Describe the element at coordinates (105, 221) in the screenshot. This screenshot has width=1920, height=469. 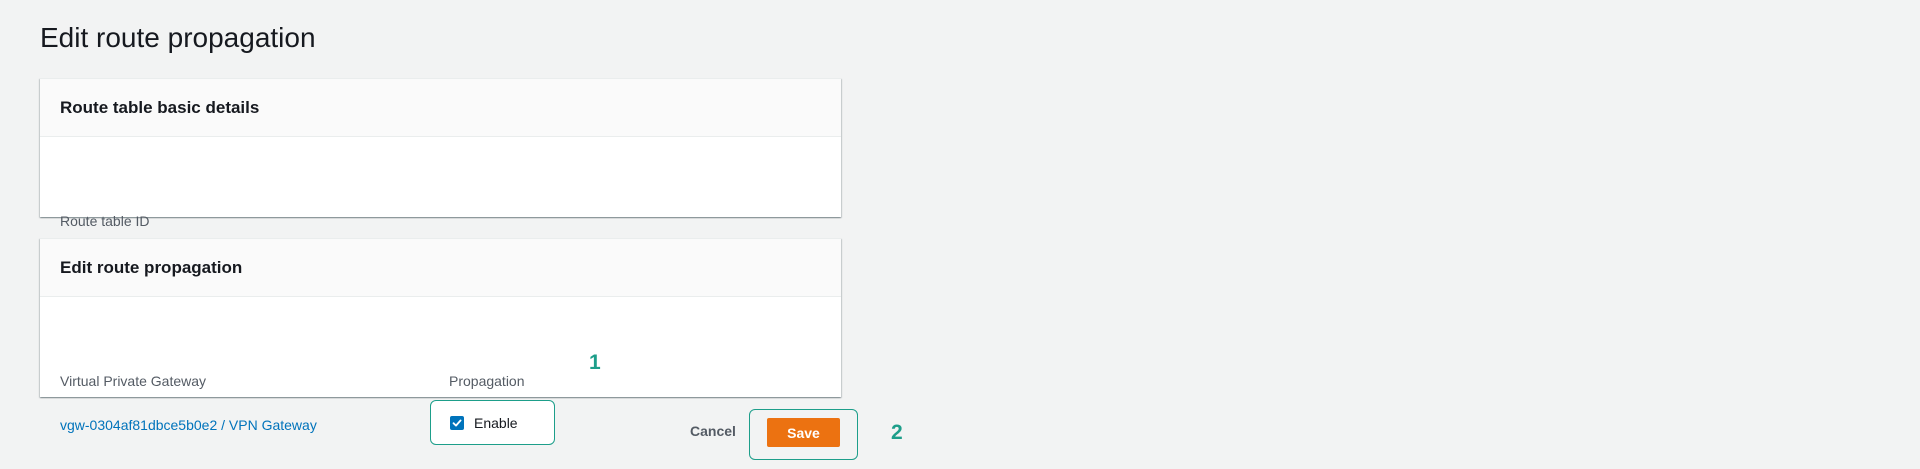
I see `route-table-id-label: Route table ID` at that location.